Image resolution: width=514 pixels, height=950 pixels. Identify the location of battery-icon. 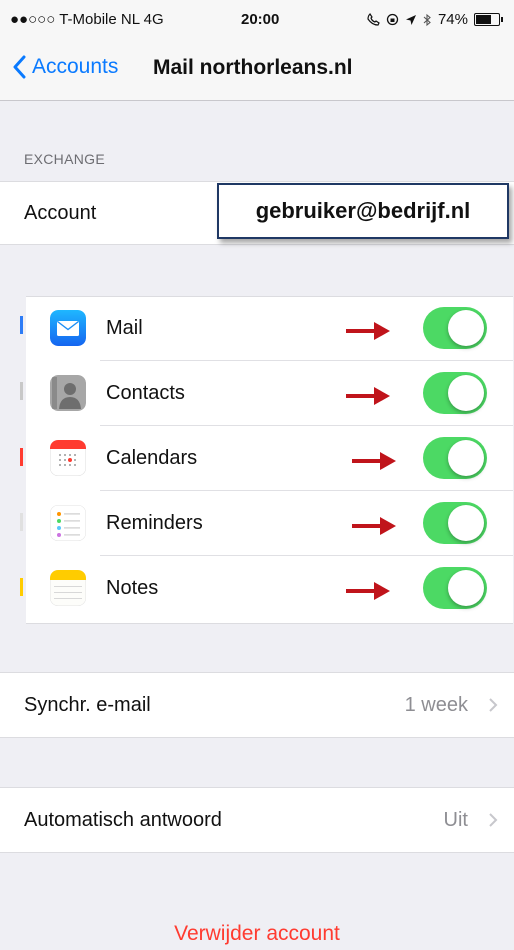
(488, 19).